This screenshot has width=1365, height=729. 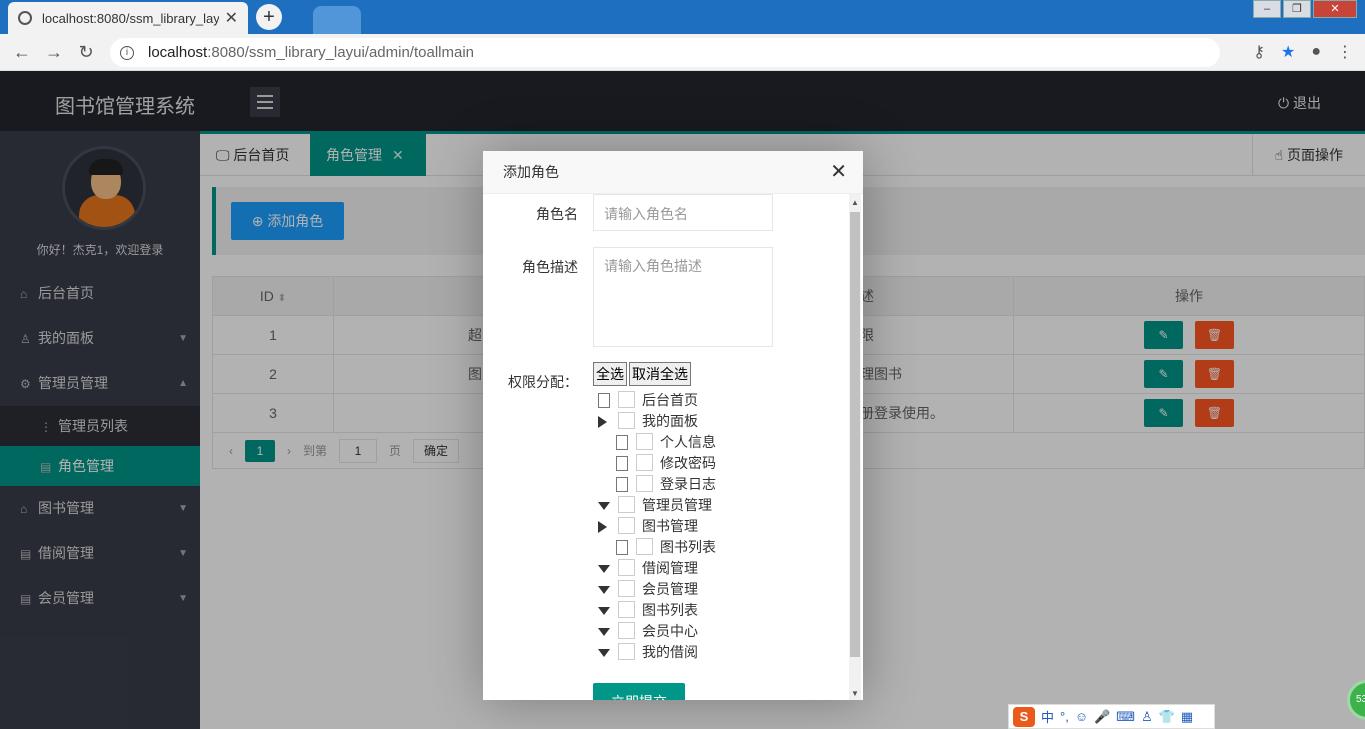 What do you see at coordinates (178, 52) in the screenshot?
I see `url-host: localhost` at bounding box center [178, 52].